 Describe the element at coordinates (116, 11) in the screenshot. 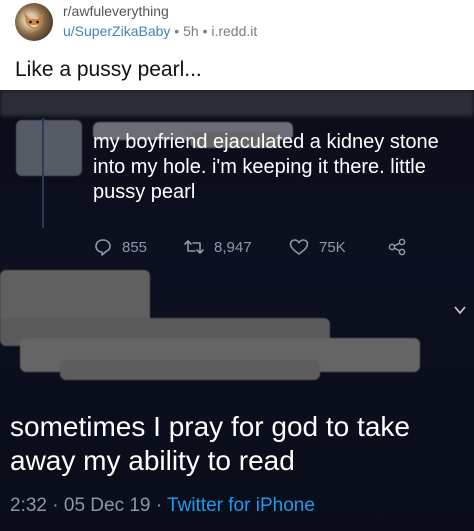

I see `subreddit-name: r/awfuleverything` at that location.